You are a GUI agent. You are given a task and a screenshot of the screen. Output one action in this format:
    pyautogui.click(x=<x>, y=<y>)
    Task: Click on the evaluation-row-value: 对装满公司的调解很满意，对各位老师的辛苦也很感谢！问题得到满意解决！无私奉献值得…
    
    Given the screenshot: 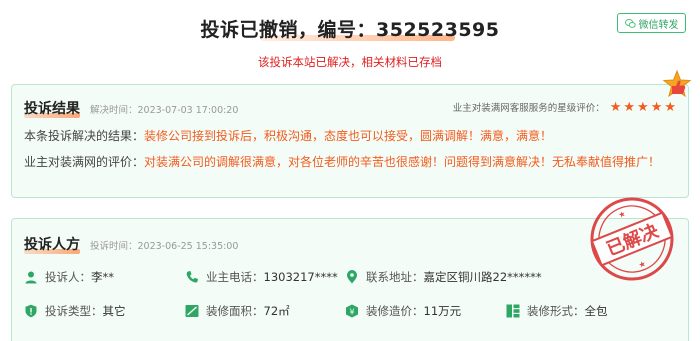 What is the action you would take?
    pyautogui.click(x=402, y=162)
    